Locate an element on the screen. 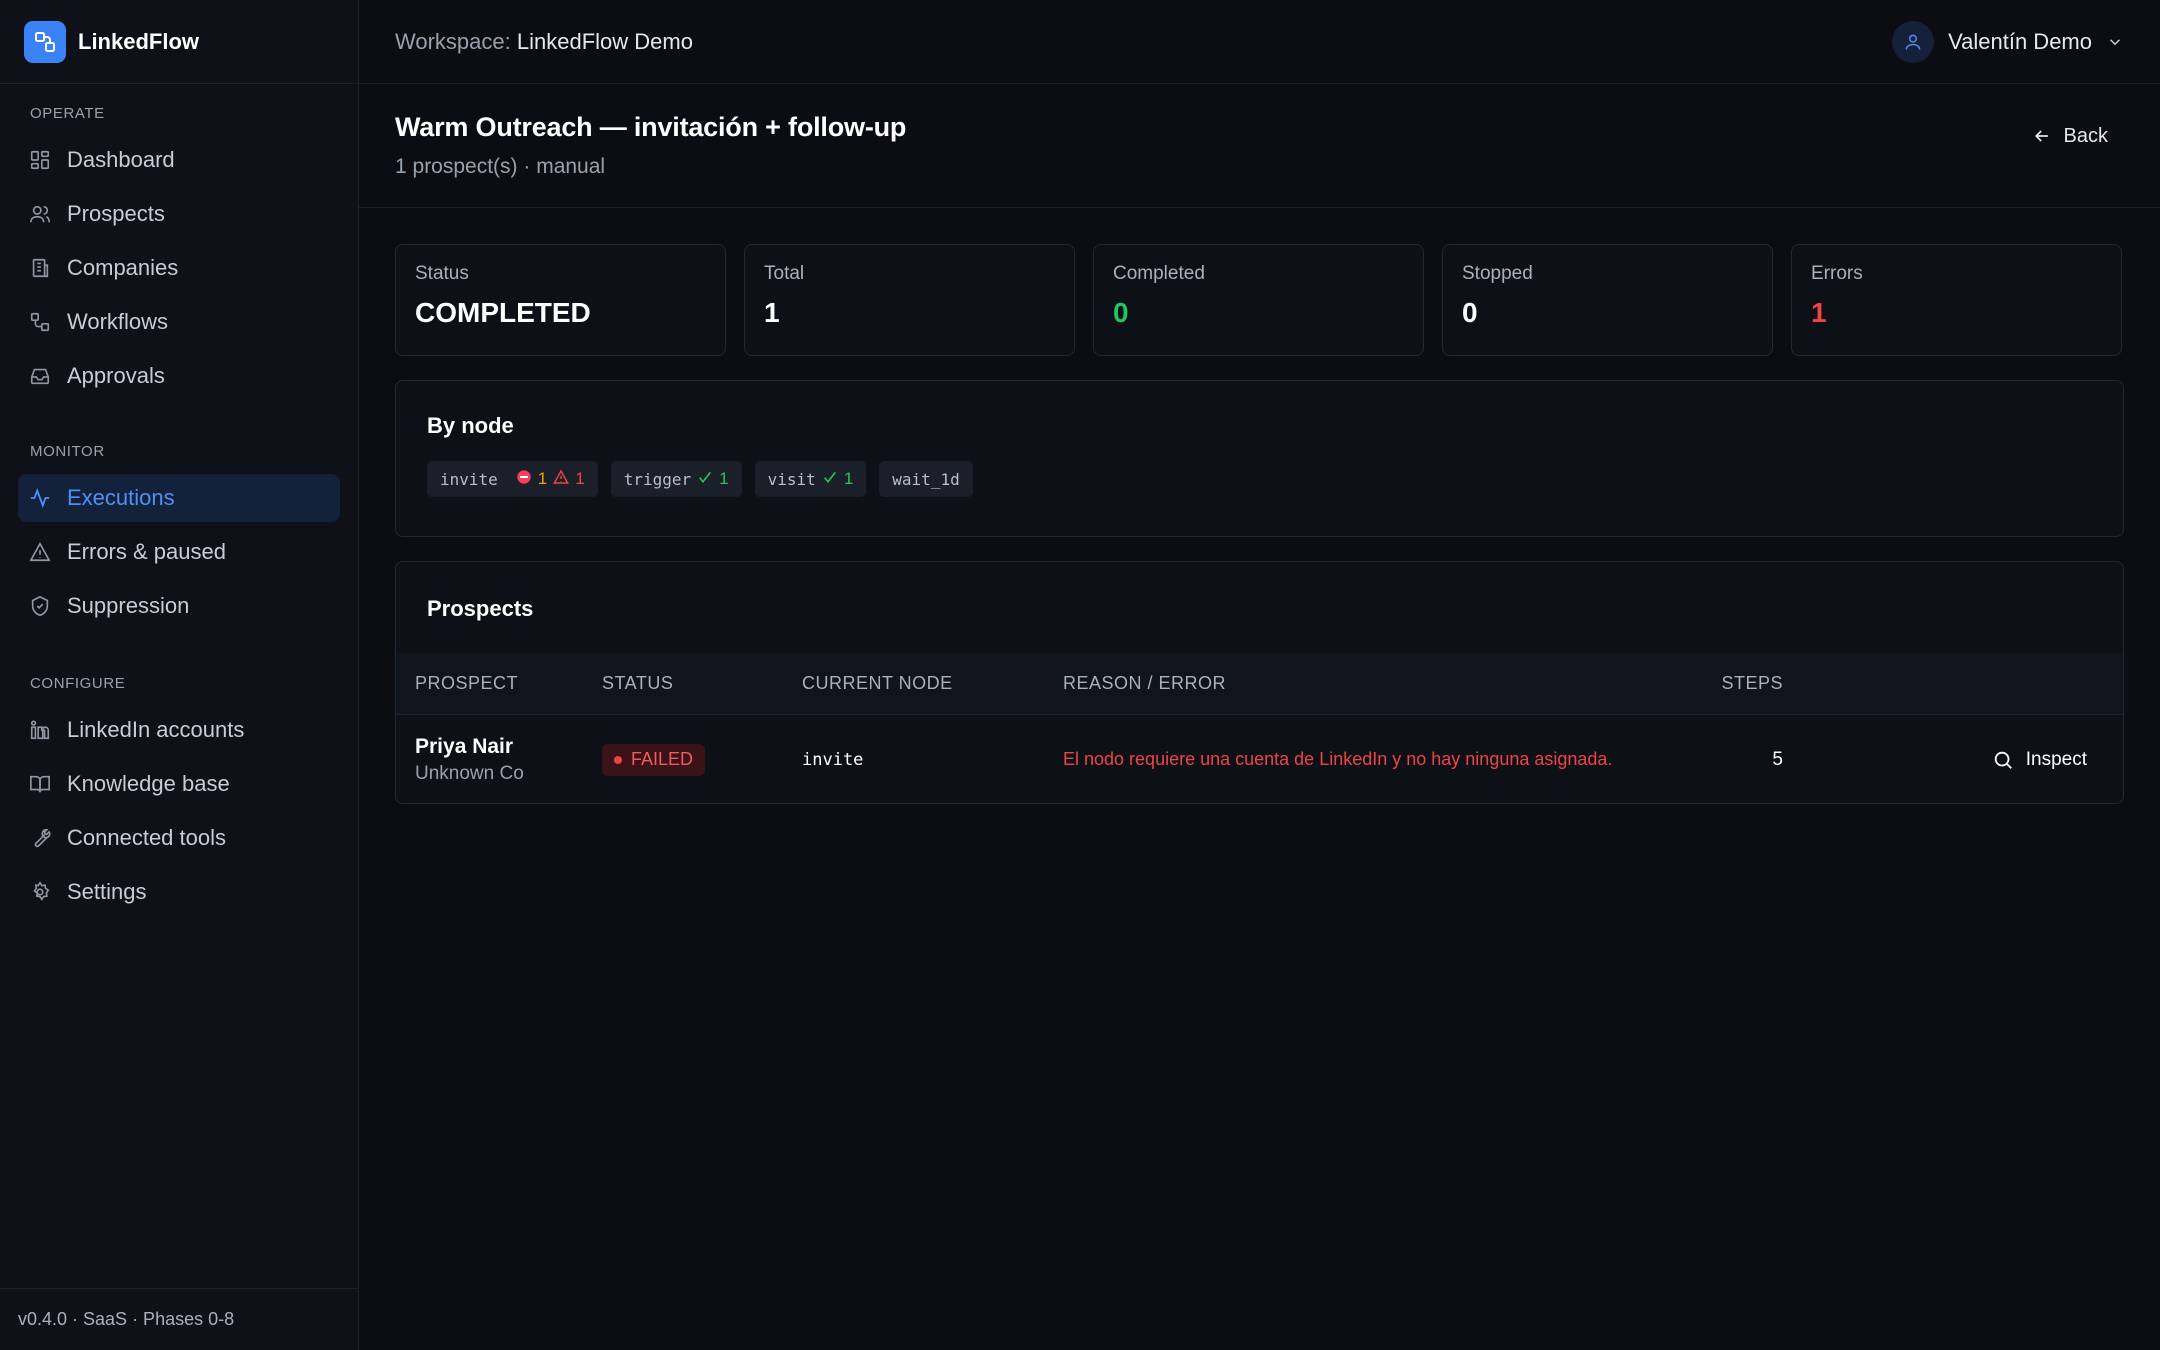 This screenshot has width=2160, height=1350. back-button: Back is located at coordinates (2070, 136).